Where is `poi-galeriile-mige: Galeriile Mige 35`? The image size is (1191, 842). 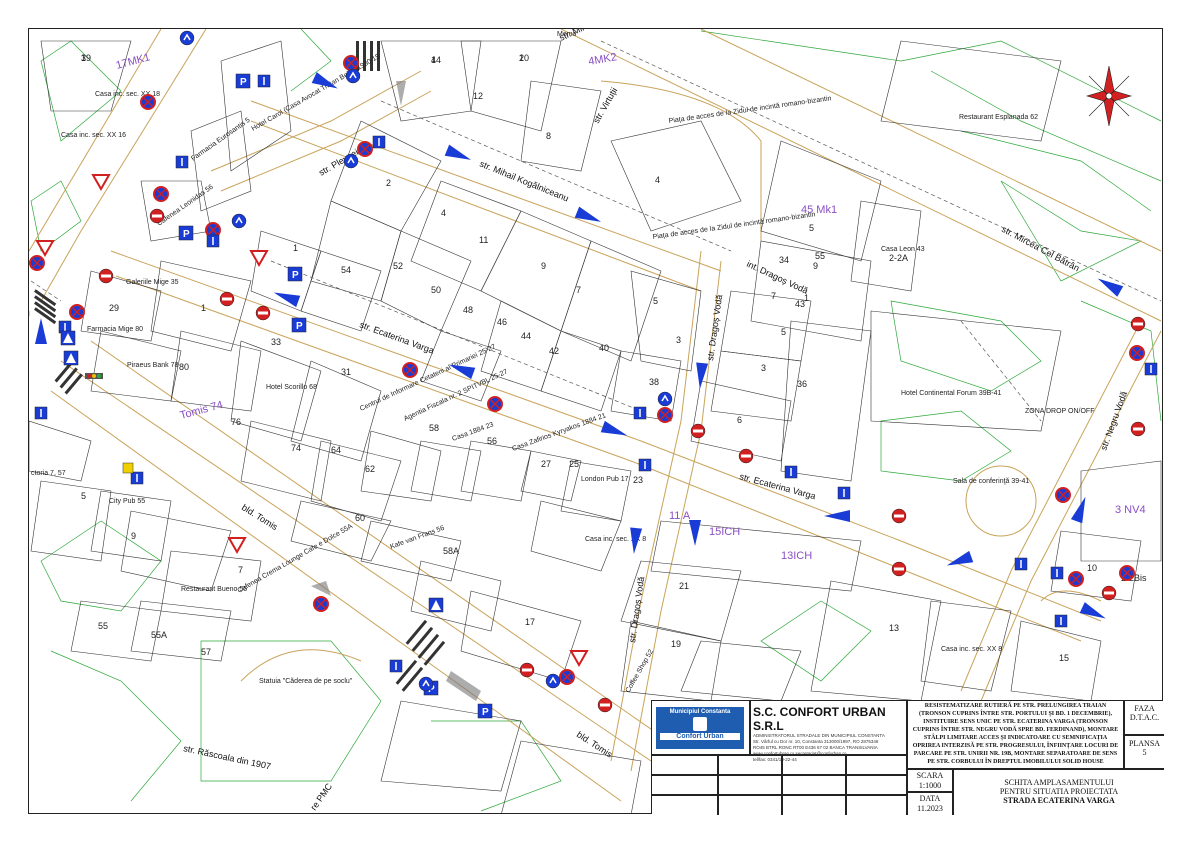
poi-galeriile-mige: Galeriile Mige 35 is located at coordinates (152, 282).